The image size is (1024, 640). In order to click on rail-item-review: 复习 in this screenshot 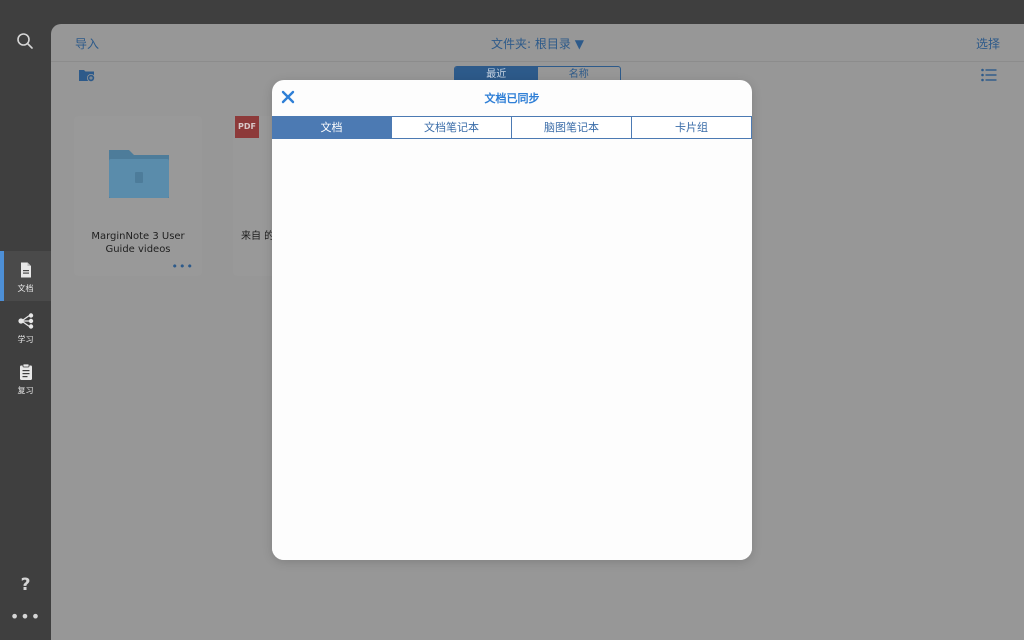, I will do `click(25, 378)`.